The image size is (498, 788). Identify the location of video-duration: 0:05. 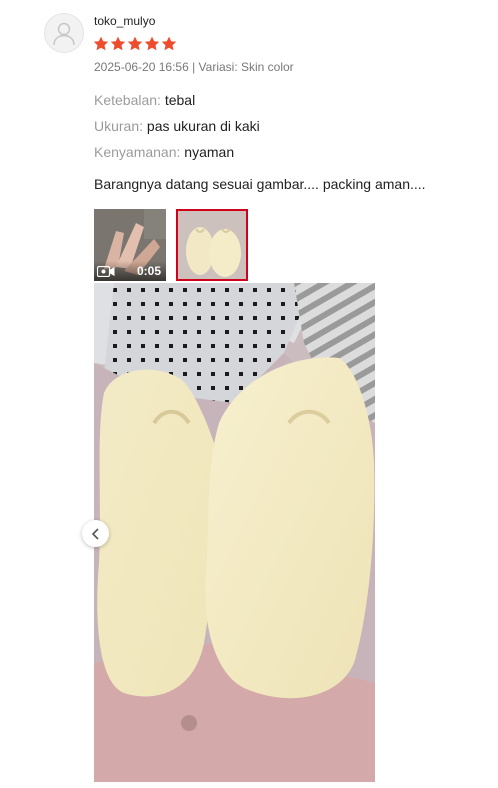
(148, 271).